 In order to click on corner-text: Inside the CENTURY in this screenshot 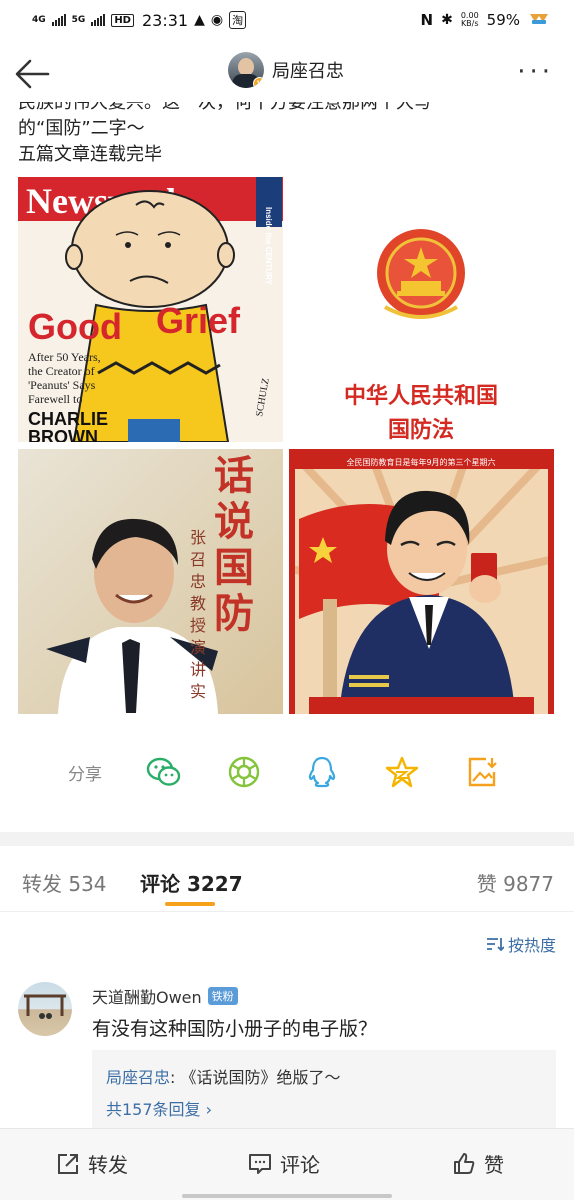, I will do `click(268, 246)`.